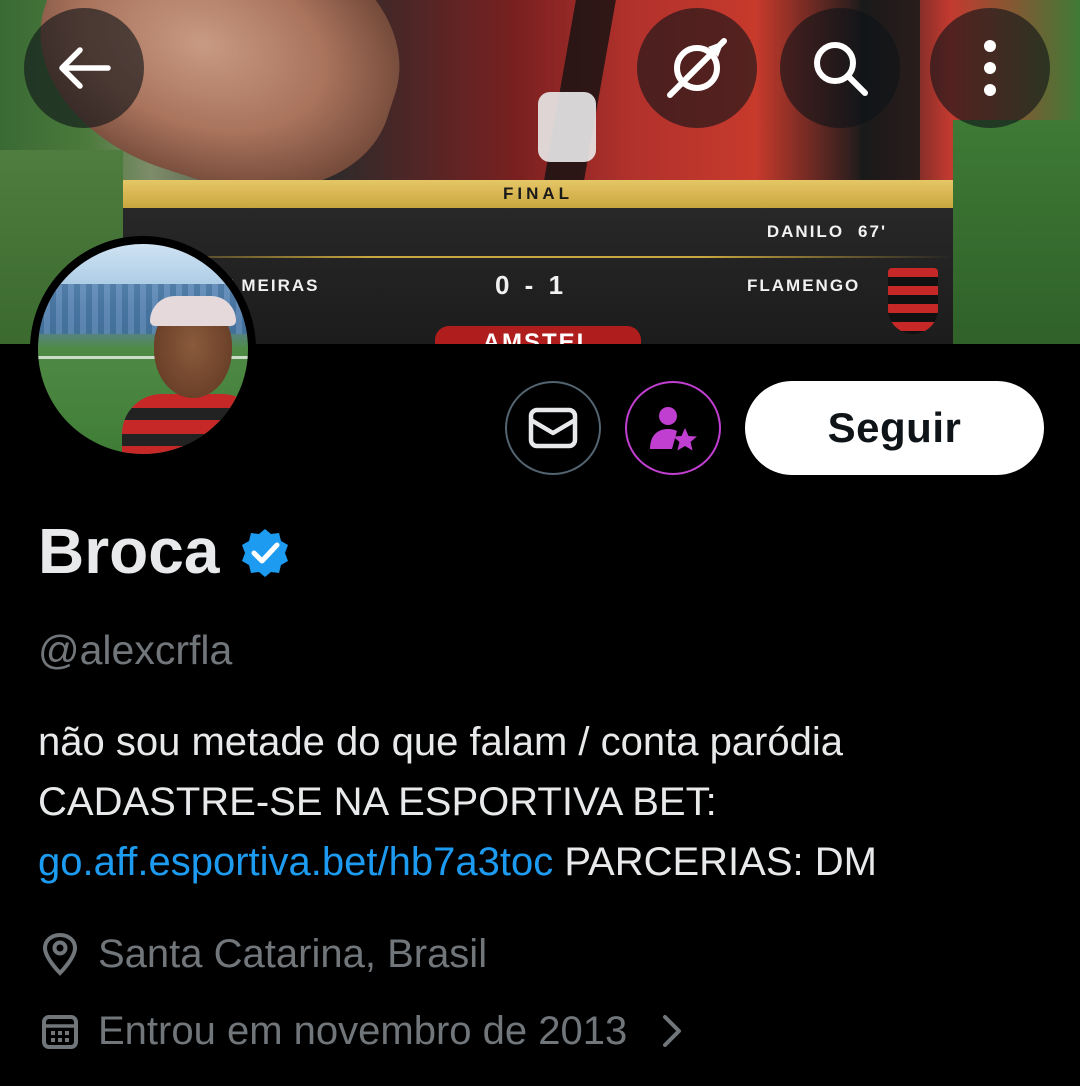 This screenshot has height=1086, width=1080. What do you see at coordinates (185, 424) in the screenshot?
I see `avatar-shirt` at bounding box center [185, 424].